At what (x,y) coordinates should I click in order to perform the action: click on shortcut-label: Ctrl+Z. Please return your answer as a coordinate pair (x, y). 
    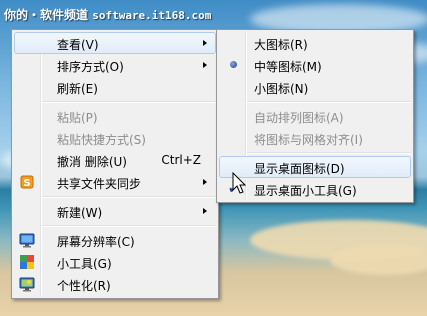
    Looking at the image, I should click on (181, 160).